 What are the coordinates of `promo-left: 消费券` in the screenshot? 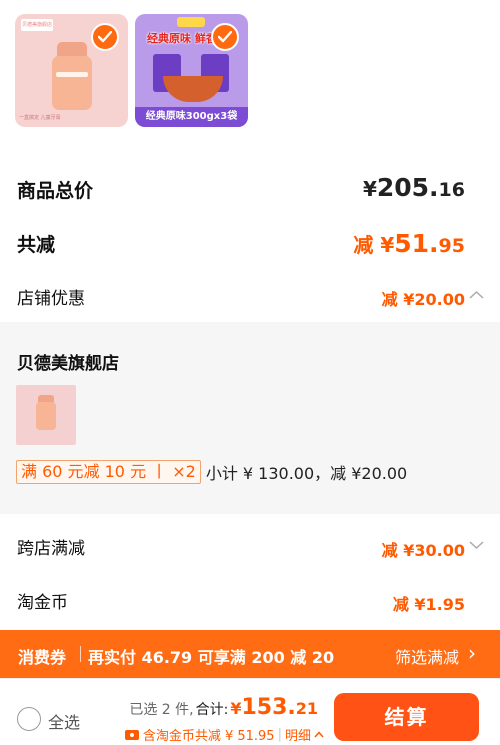 It's located at (42, 657).